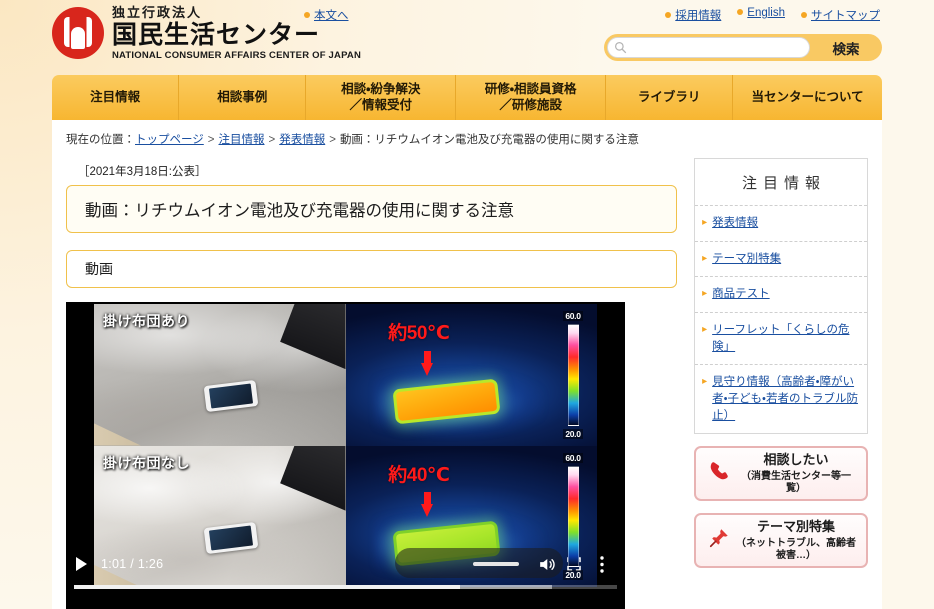 The width and height of the screenshot is (934, 609). What do you see at coordinates (698, 16) in the screenshot?
I see `util-link-recruit-label: 採用情報` at bounding box center [698, 16].